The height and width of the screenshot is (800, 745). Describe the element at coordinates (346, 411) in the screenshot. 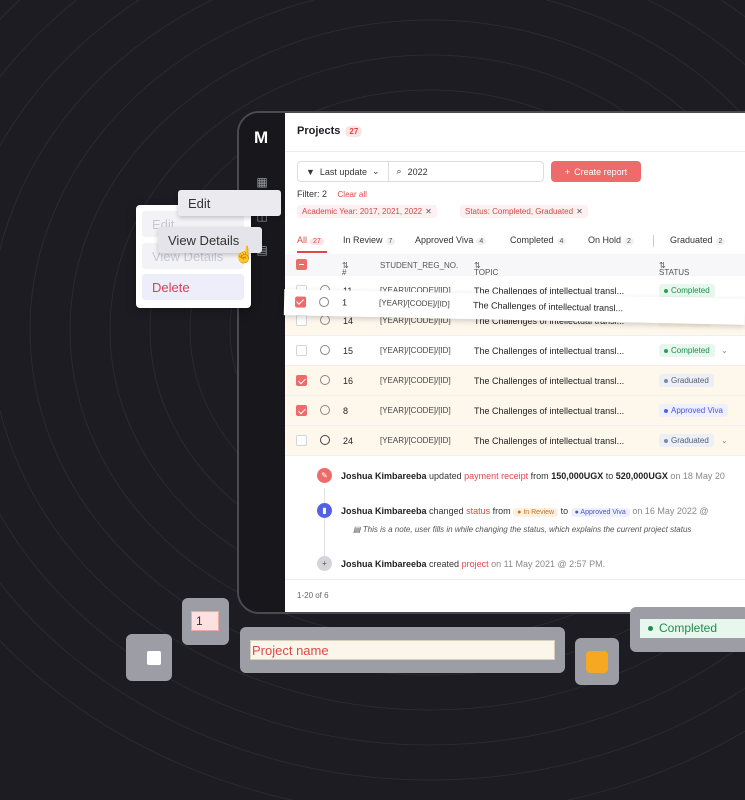

I see `row-number: 8` at that location.